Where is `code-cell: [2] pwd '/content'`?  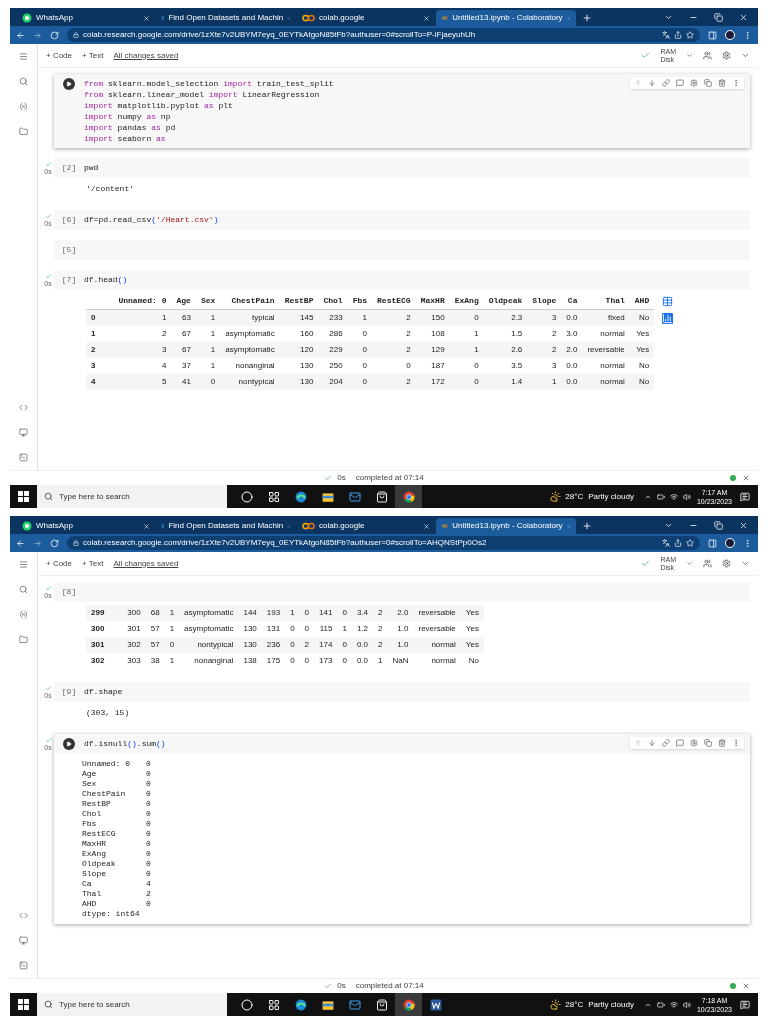 code-cell: [2] pwd '/content' is located at coordinates (402, 179).